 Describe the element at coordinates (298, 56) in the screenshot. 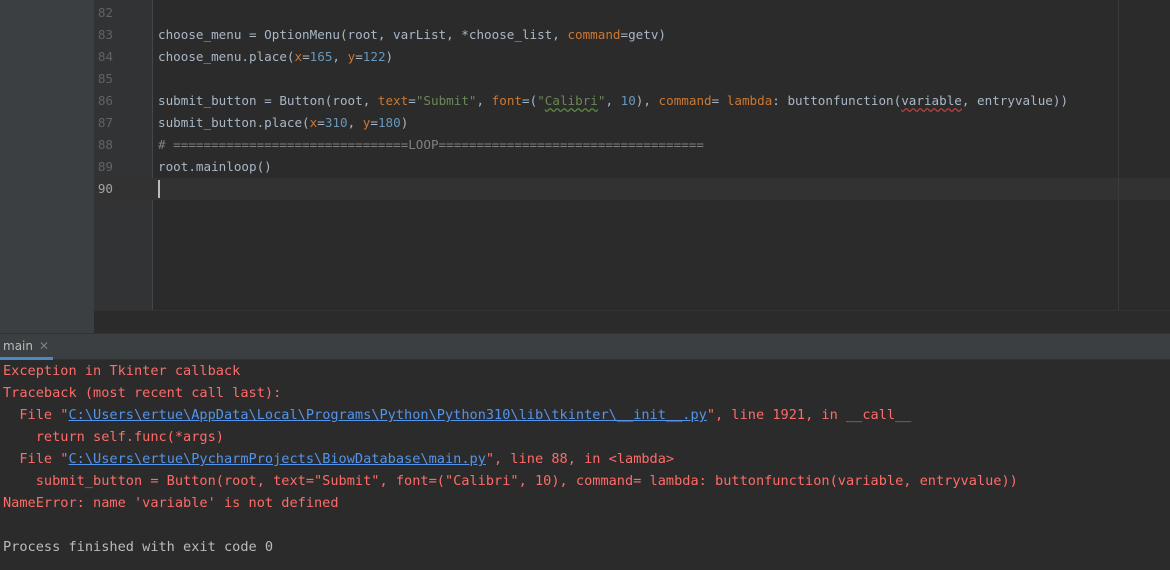

I see `code-token: x` at that location.